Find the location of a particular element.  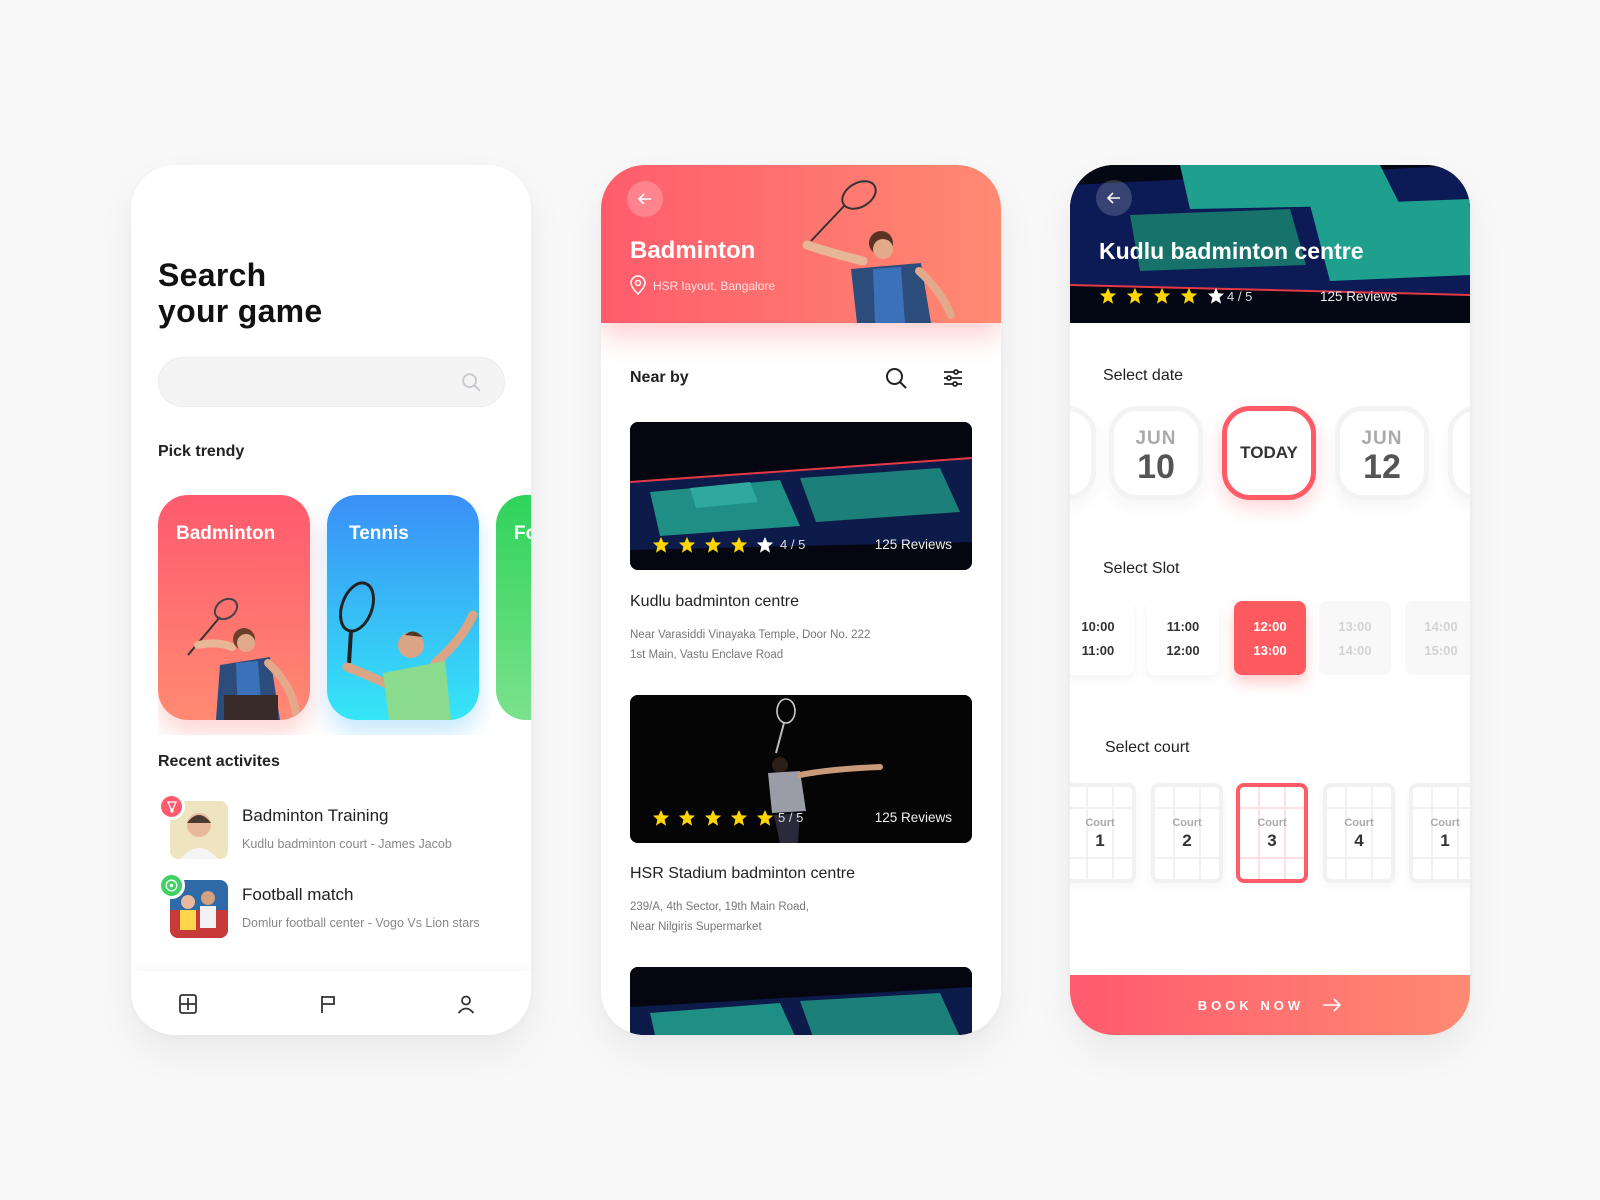

time-slot: 10:00 11:00 is located at coordinates (1102, 638).